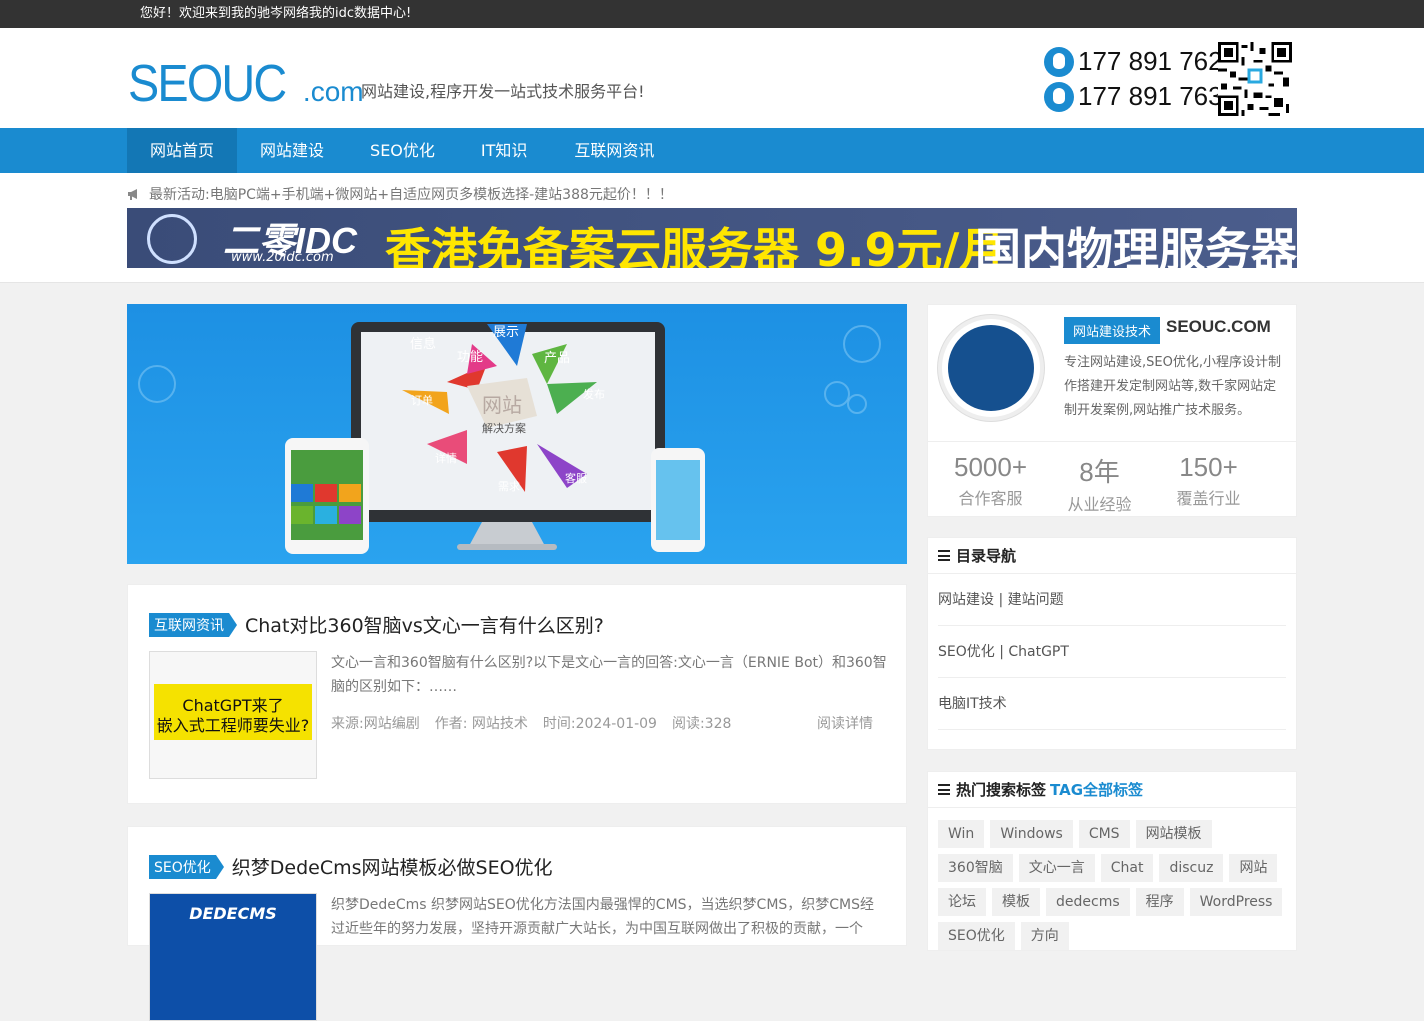 Image resolution: width=1424 pixels, height=1021 pixels. What do you see at coordinates (1112, 704) in the screenshot?
I see `directory-item: 电脑IT技术` at bounding box center [1112, 704].